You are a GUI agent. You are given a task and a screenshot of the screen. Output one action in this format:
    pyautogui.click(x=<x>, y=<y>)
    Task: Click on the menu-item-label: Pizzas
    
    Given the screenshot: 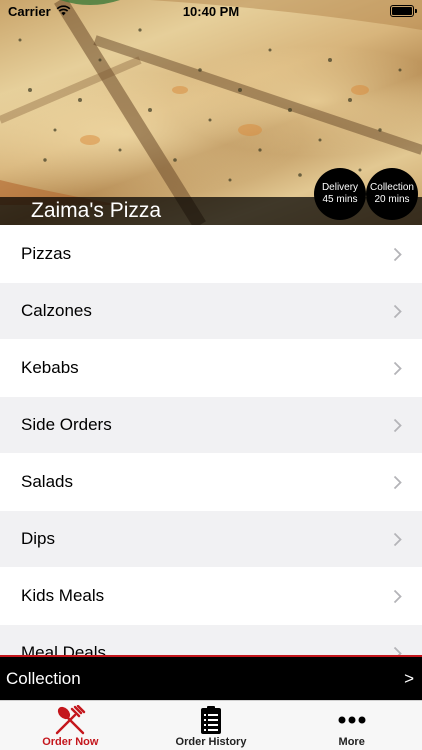 What is the action you would take?
    pyautogui.click(x=46, y=253)
    